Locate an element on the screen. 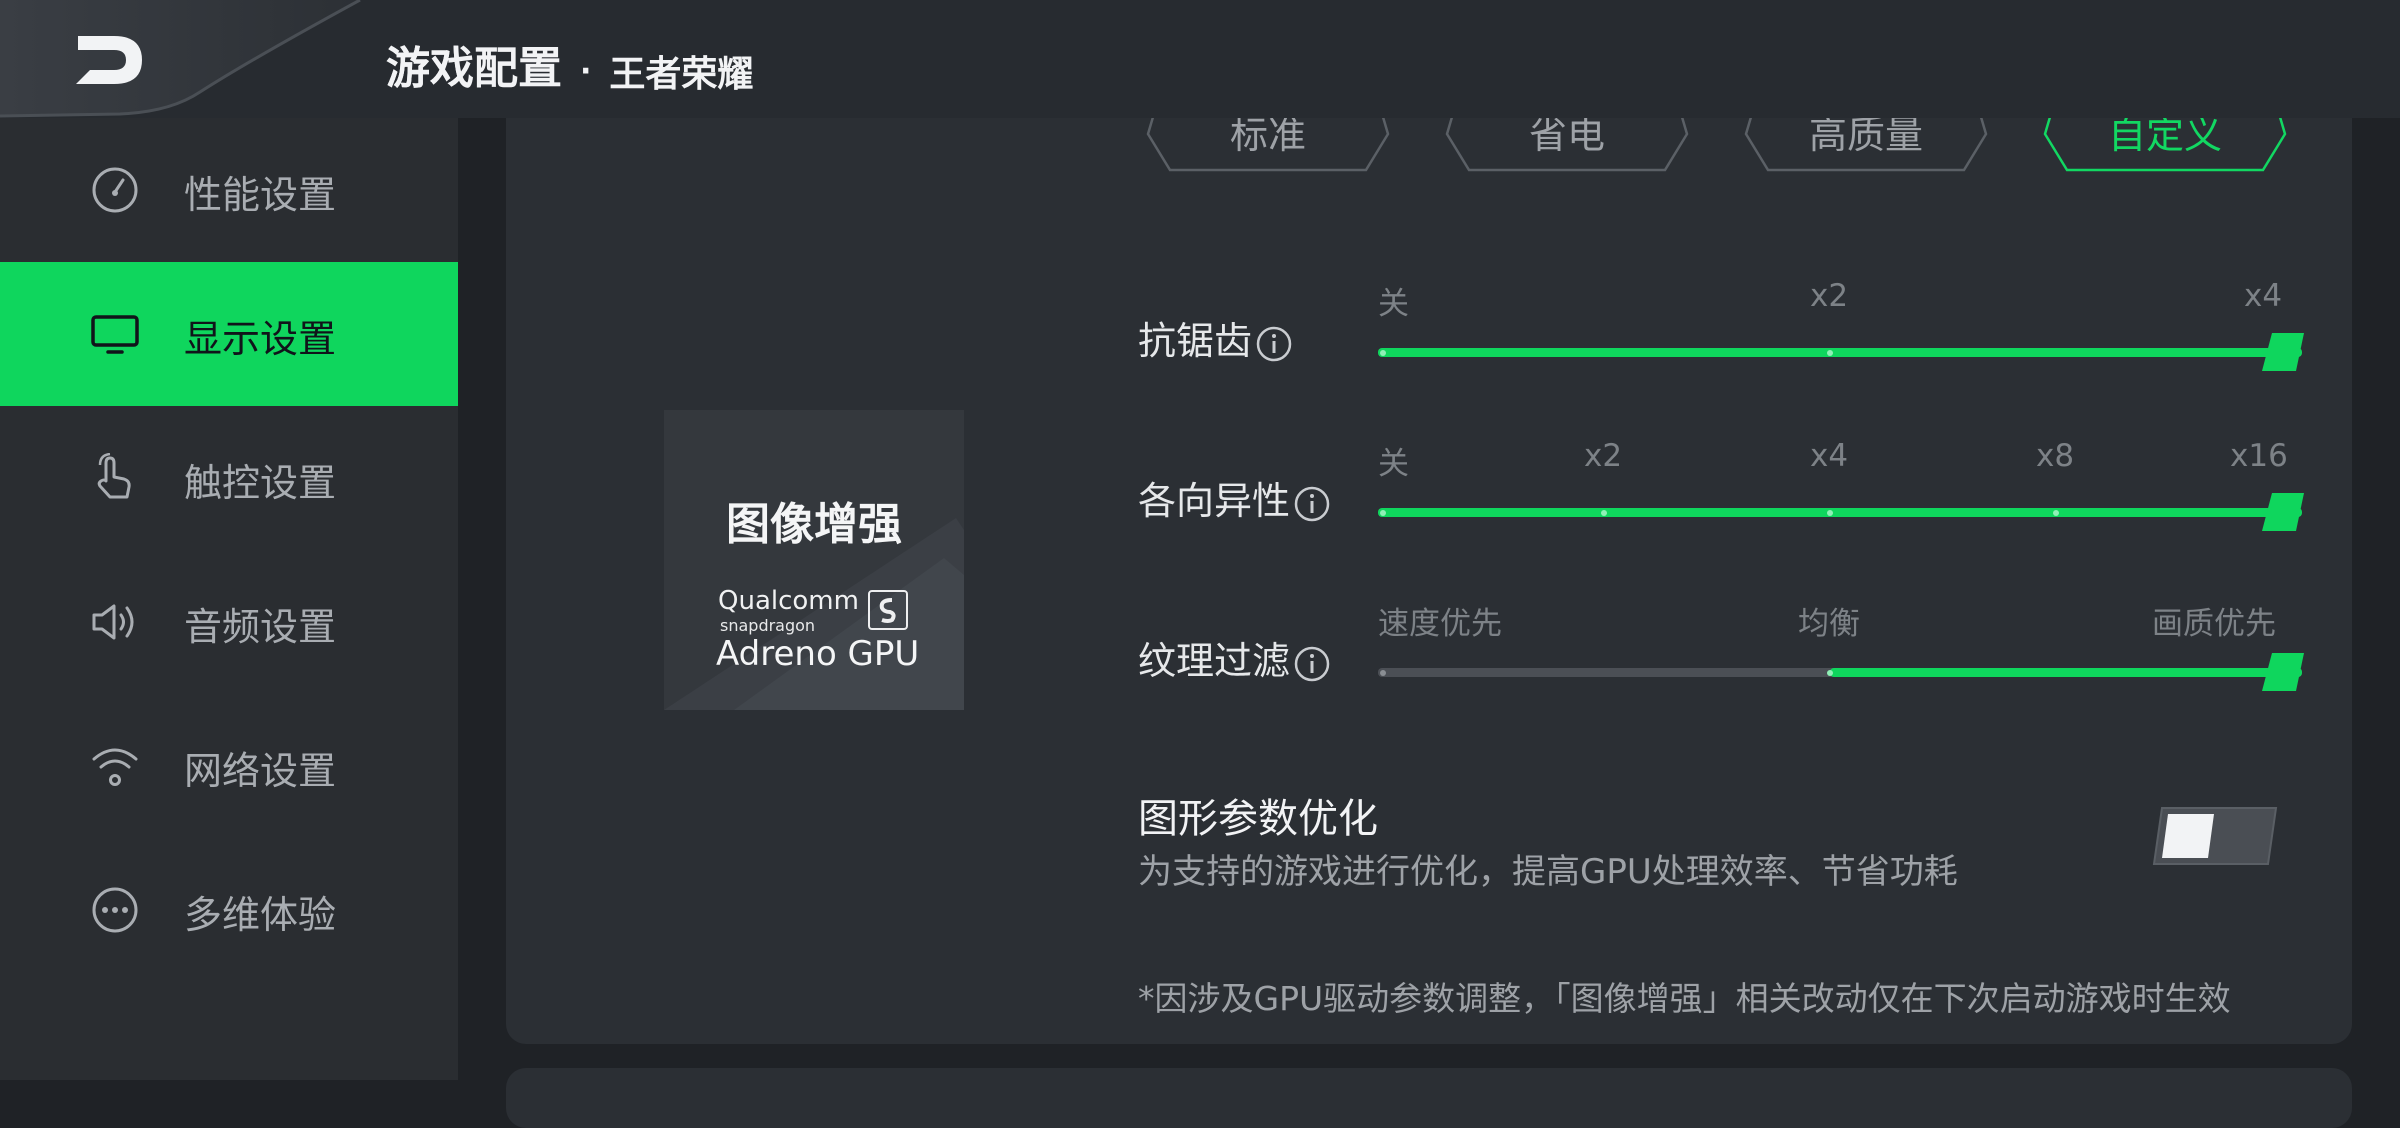 Image resolution: width=2400 pixels, height=1128 pixels. touch-hand-icon is located at coordinates (114, 476).